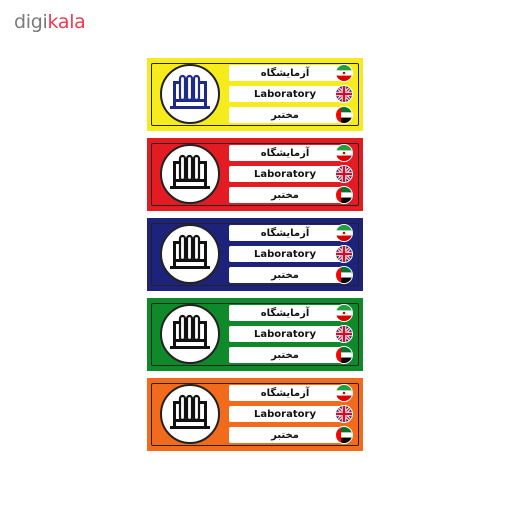 The image size is (512, 512). Describe the element at coordinates (31, 22) in the screenshot. I see `logo-text-digi: digi` at that location.